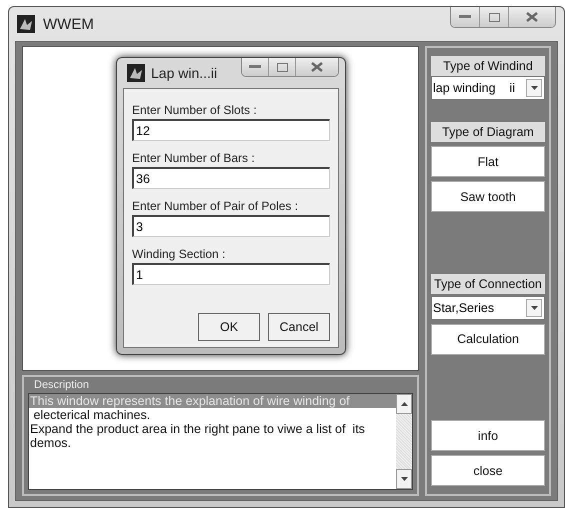 The width and height of the screenshot is (565, 508). Describe the element at coordinates (212, 415) in the screenshot. I see `list-line: electerical machines.` at that location.